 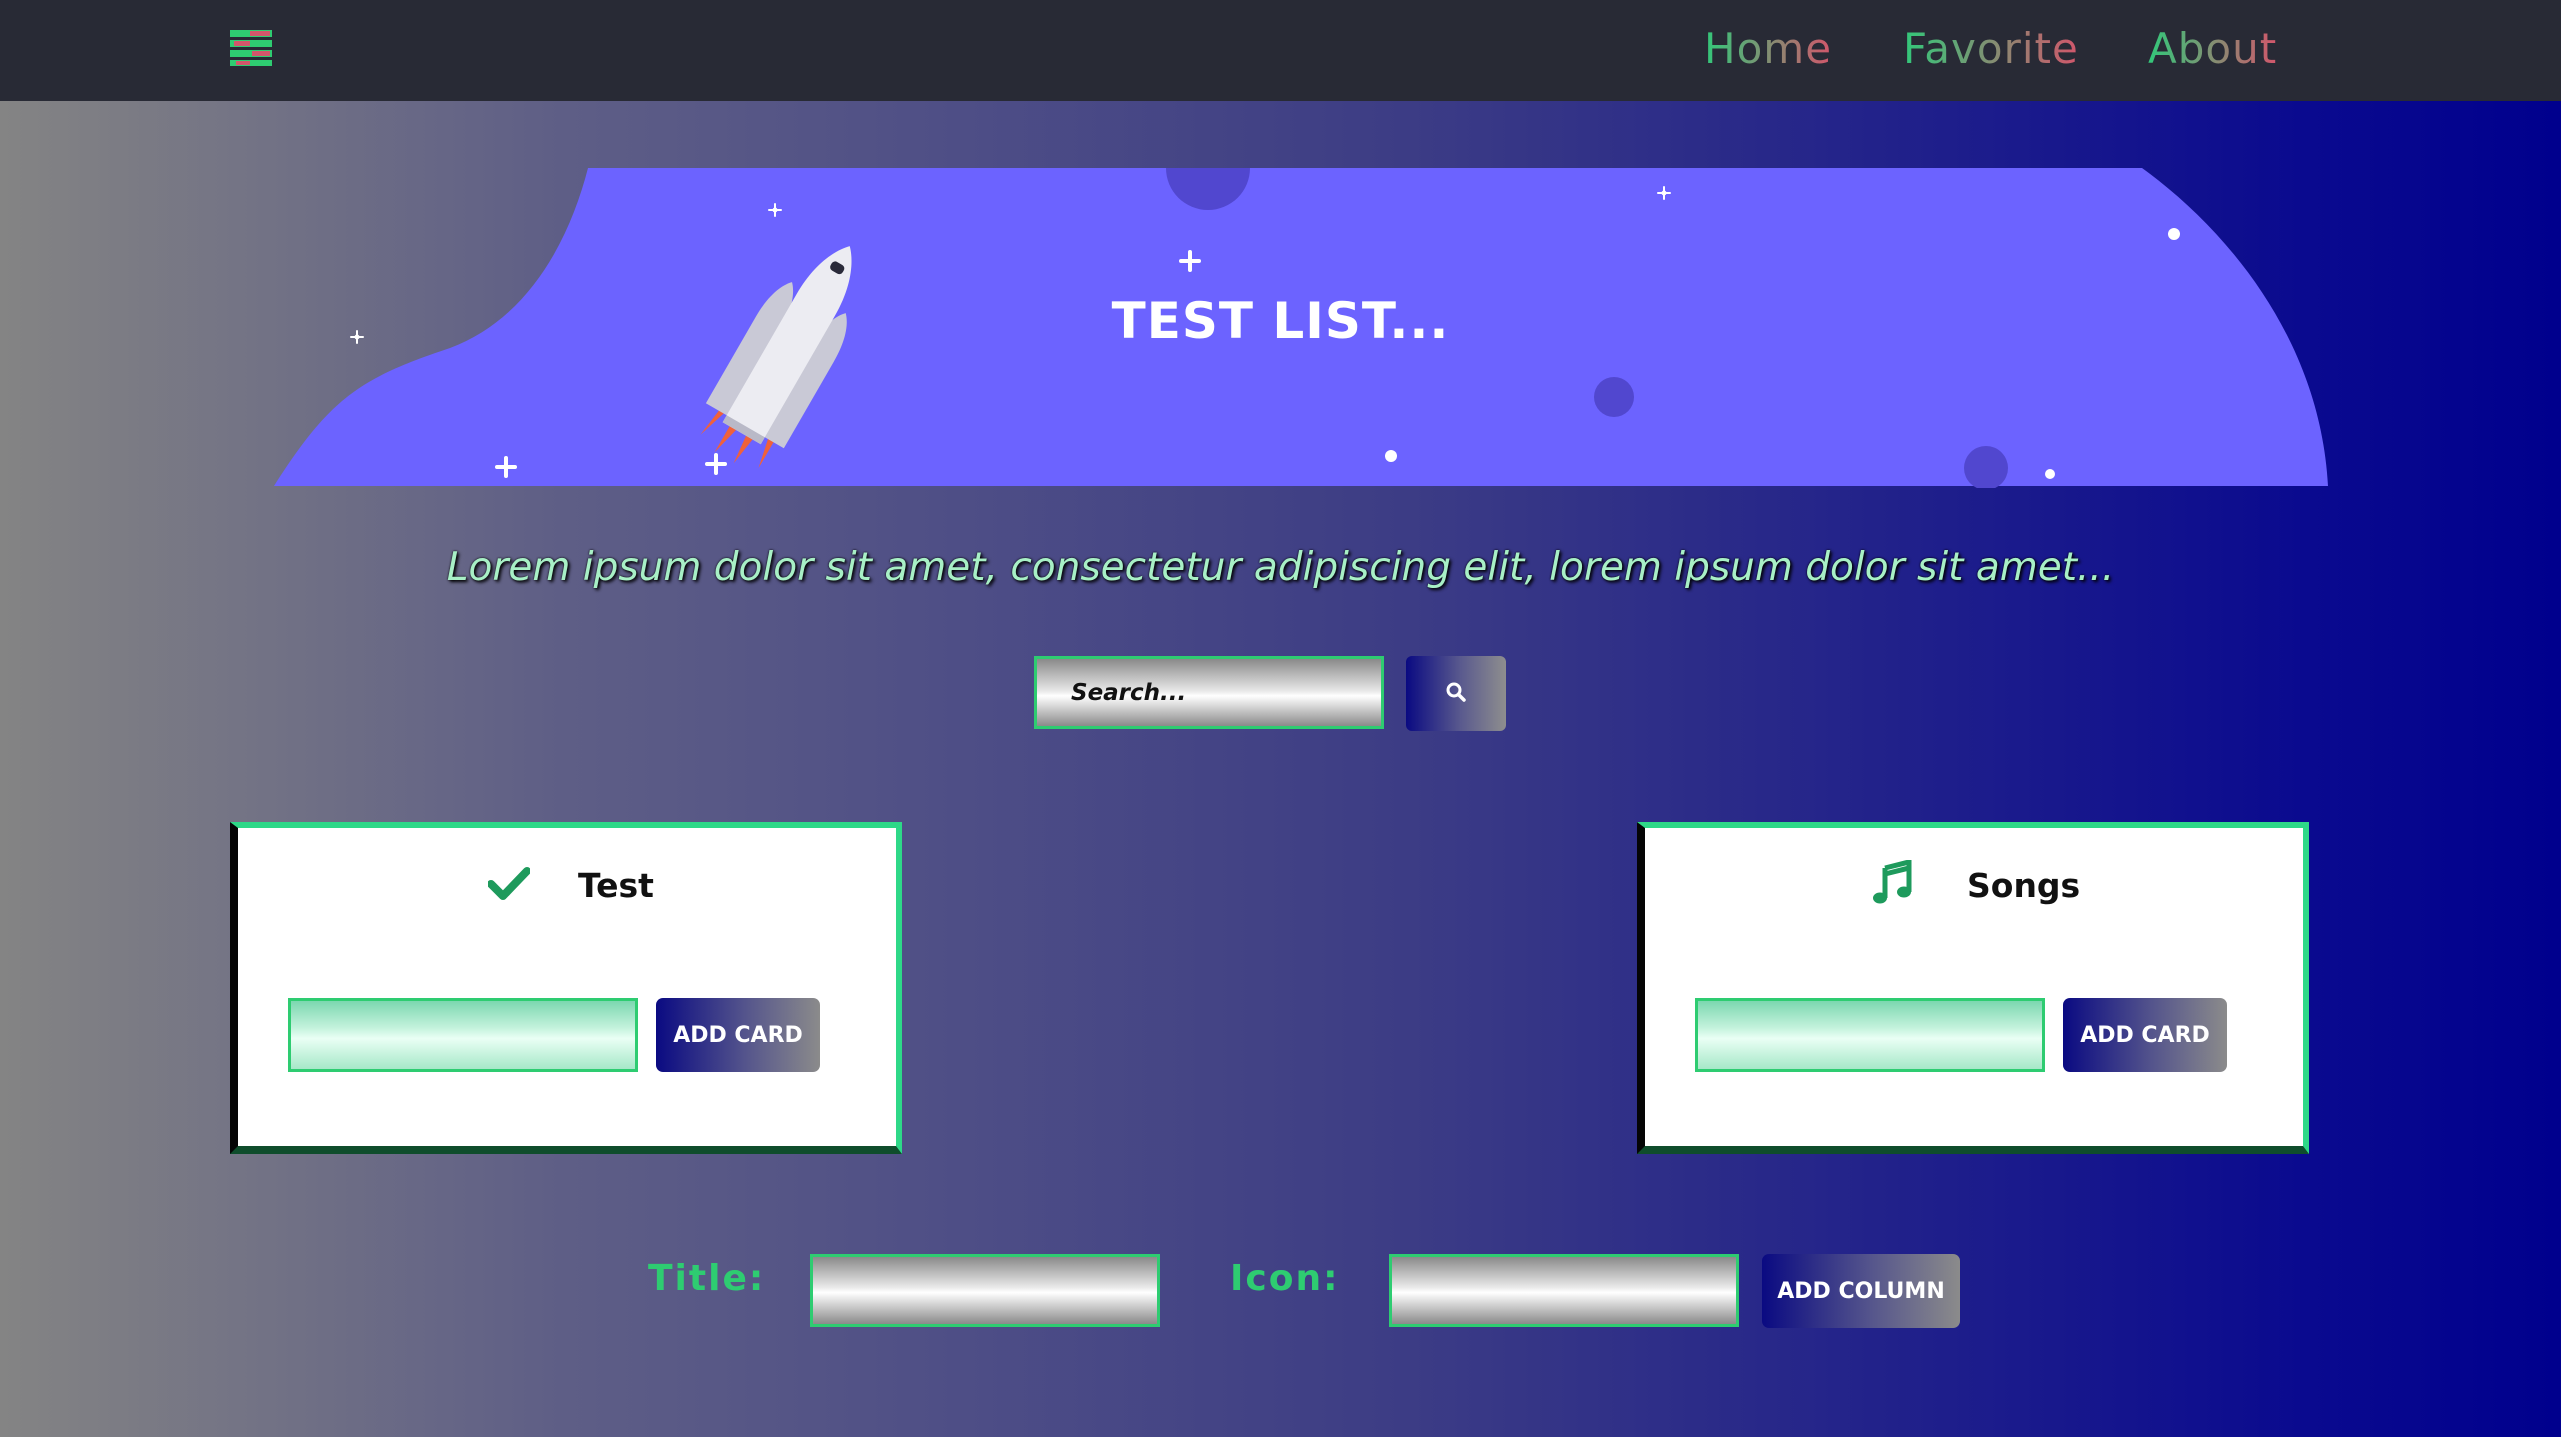 What do you see at coordinates (251, 48) in the screenshot?
I see `menu-icon` at bounding box center [251, 48].